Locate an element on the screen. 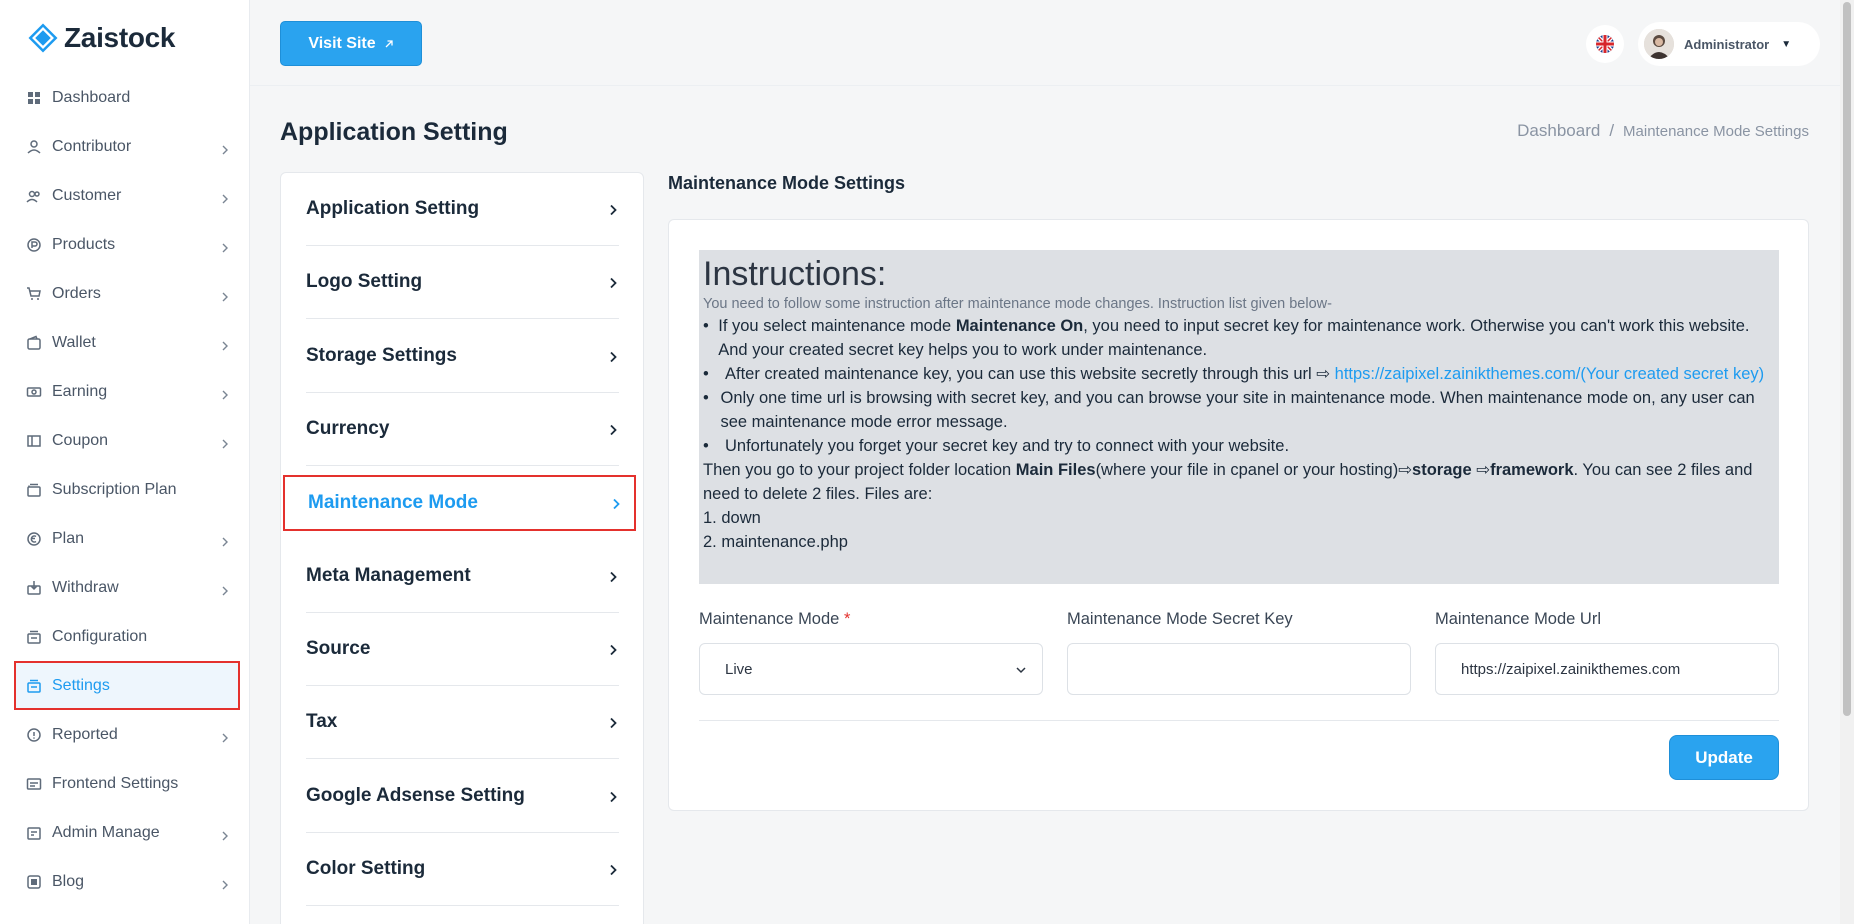 Image resolution: width=1854 pixels, height=924 pixels. sidebar-item-subscription-plan: Subscription Plan is located at coordinates (127, 489).